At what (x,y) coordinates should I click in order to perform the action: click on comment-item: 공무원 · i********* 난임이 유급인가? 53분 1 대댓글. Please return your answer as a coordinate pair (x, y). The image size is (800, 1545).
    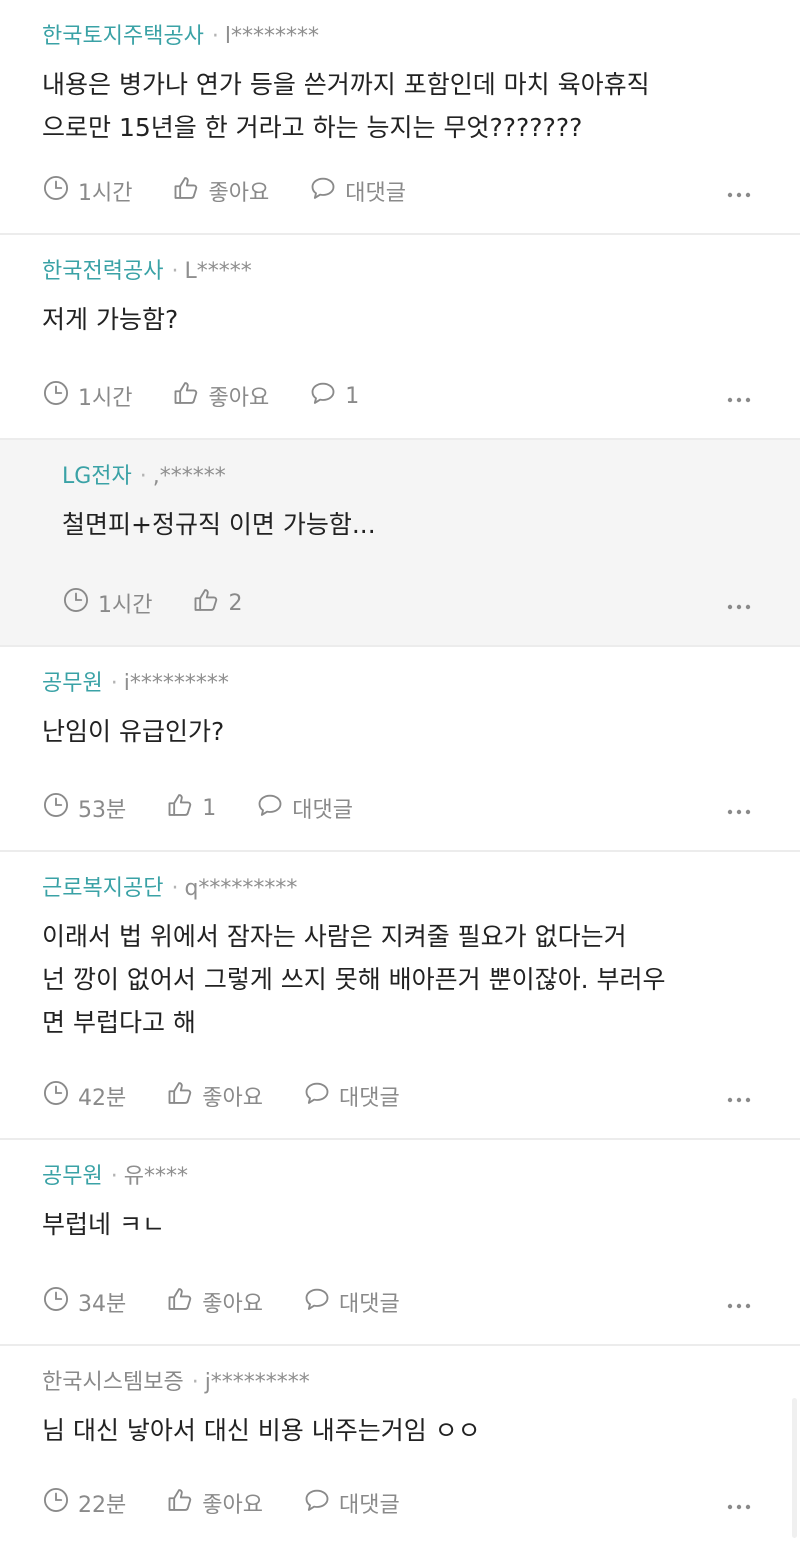
    Looking at the image, I should click on (400, 749).